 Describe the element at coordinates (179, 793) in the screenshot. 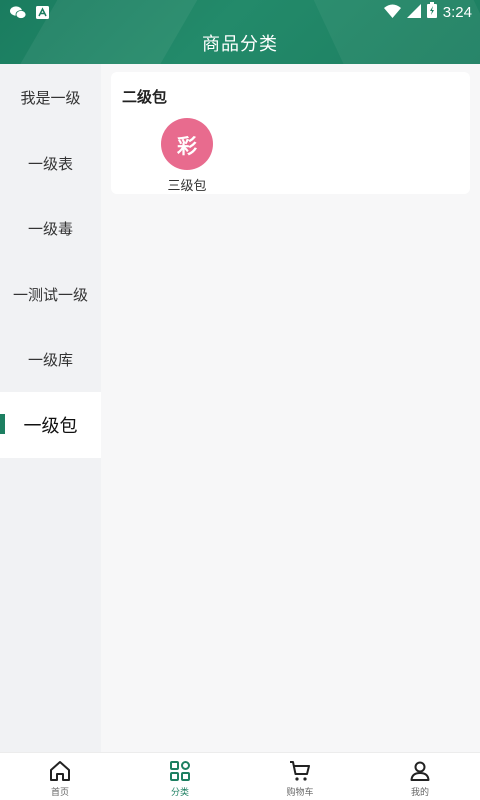

I see `tab-label: 分类` at that location.